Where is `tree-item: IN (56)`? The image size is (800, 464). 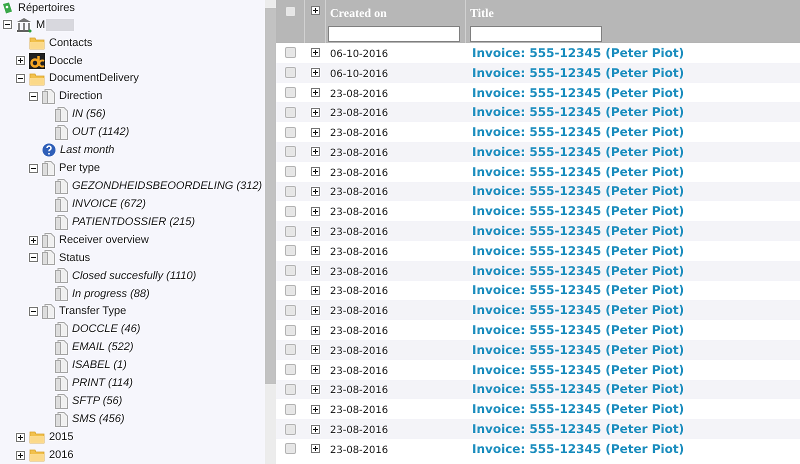
tree-item: IN (56) is located at coordinates (89, 114).